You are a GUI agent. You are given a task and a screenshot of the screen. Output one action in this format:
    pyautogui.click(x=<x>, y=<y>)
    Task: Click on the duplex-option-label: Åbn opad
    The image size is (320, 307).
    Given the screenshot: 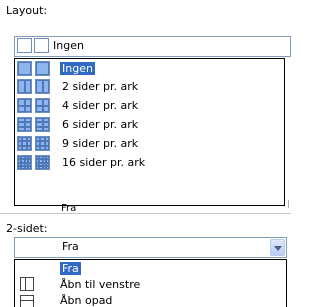 What is the action you would take?
    pyautogui.click(x=86, y=300)
    